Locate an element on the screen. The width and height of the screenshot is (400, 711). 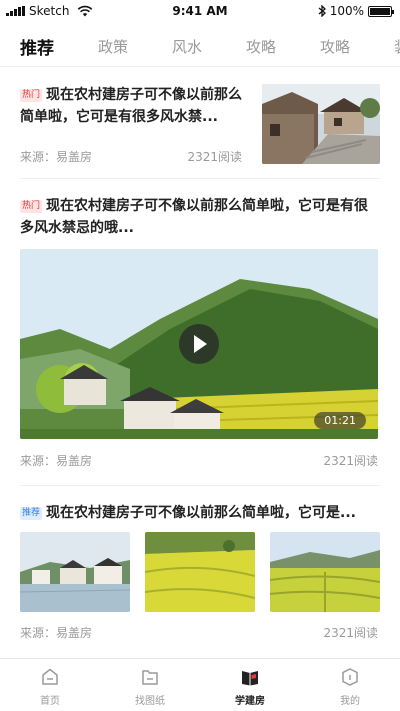
category-tabs: 推荐 政策 风水 攻略 攻略 装 is located at coordinates (200, 46).